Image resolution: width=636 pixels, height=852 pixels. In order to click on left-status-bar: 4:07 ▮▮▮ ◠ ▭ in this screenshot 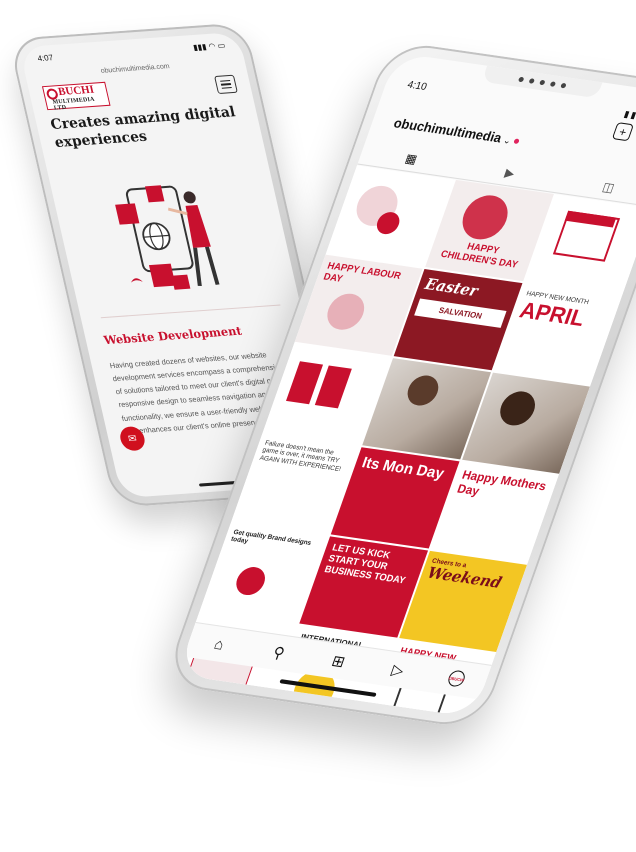, I will do `click(131, 52)`.